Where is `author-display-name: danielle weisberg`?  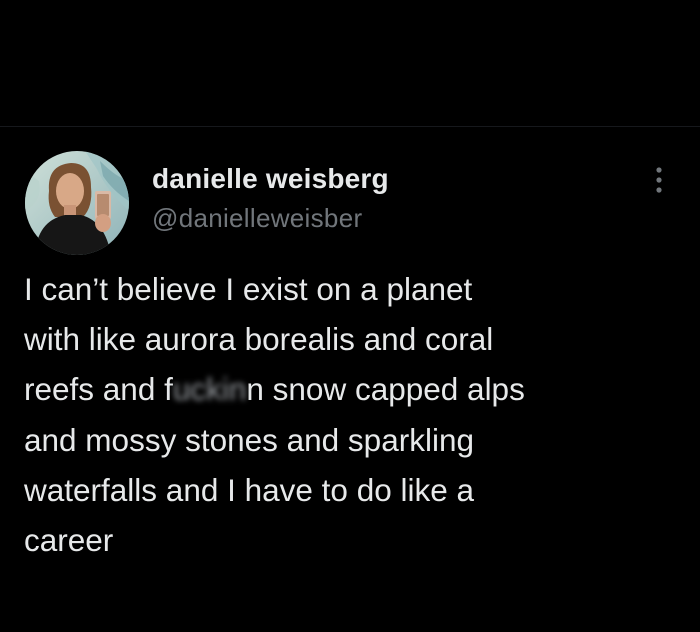
author-display-name: danielle weisberg is located at coordinates (270, 179).